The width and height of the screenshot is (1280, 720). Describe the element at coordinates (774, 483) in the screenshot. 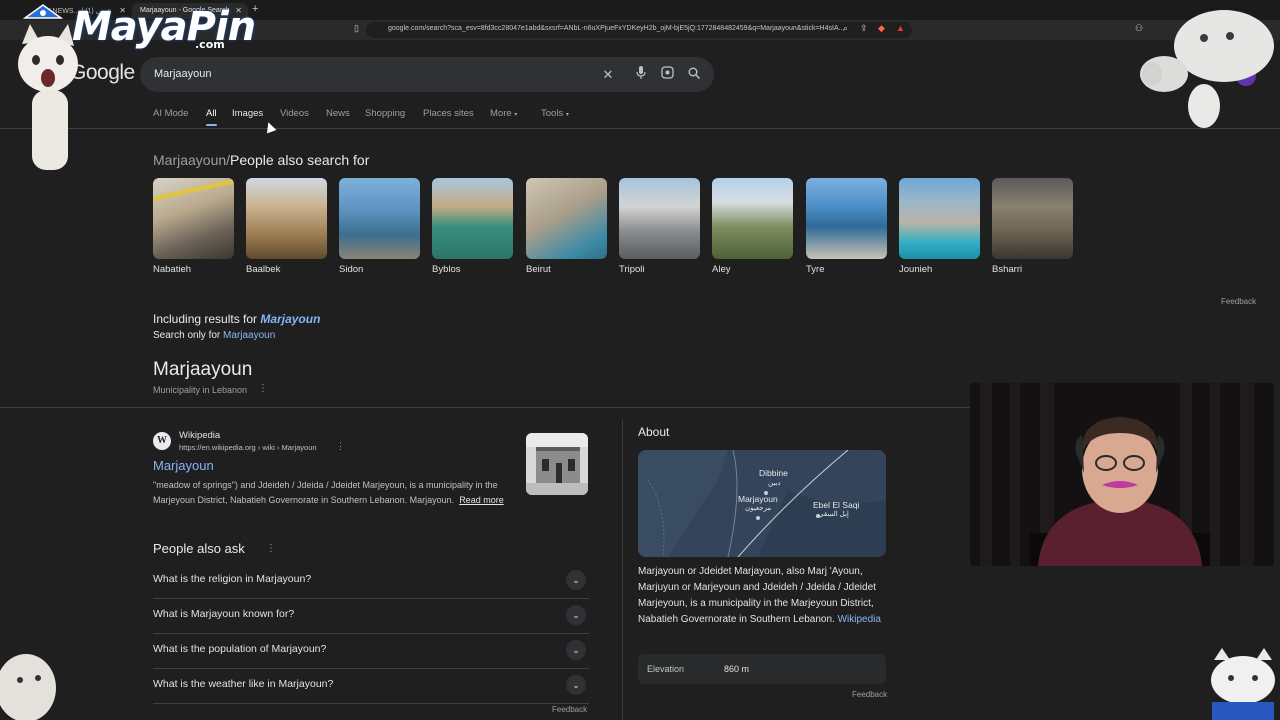

I see `map-label: دبين` at that location.